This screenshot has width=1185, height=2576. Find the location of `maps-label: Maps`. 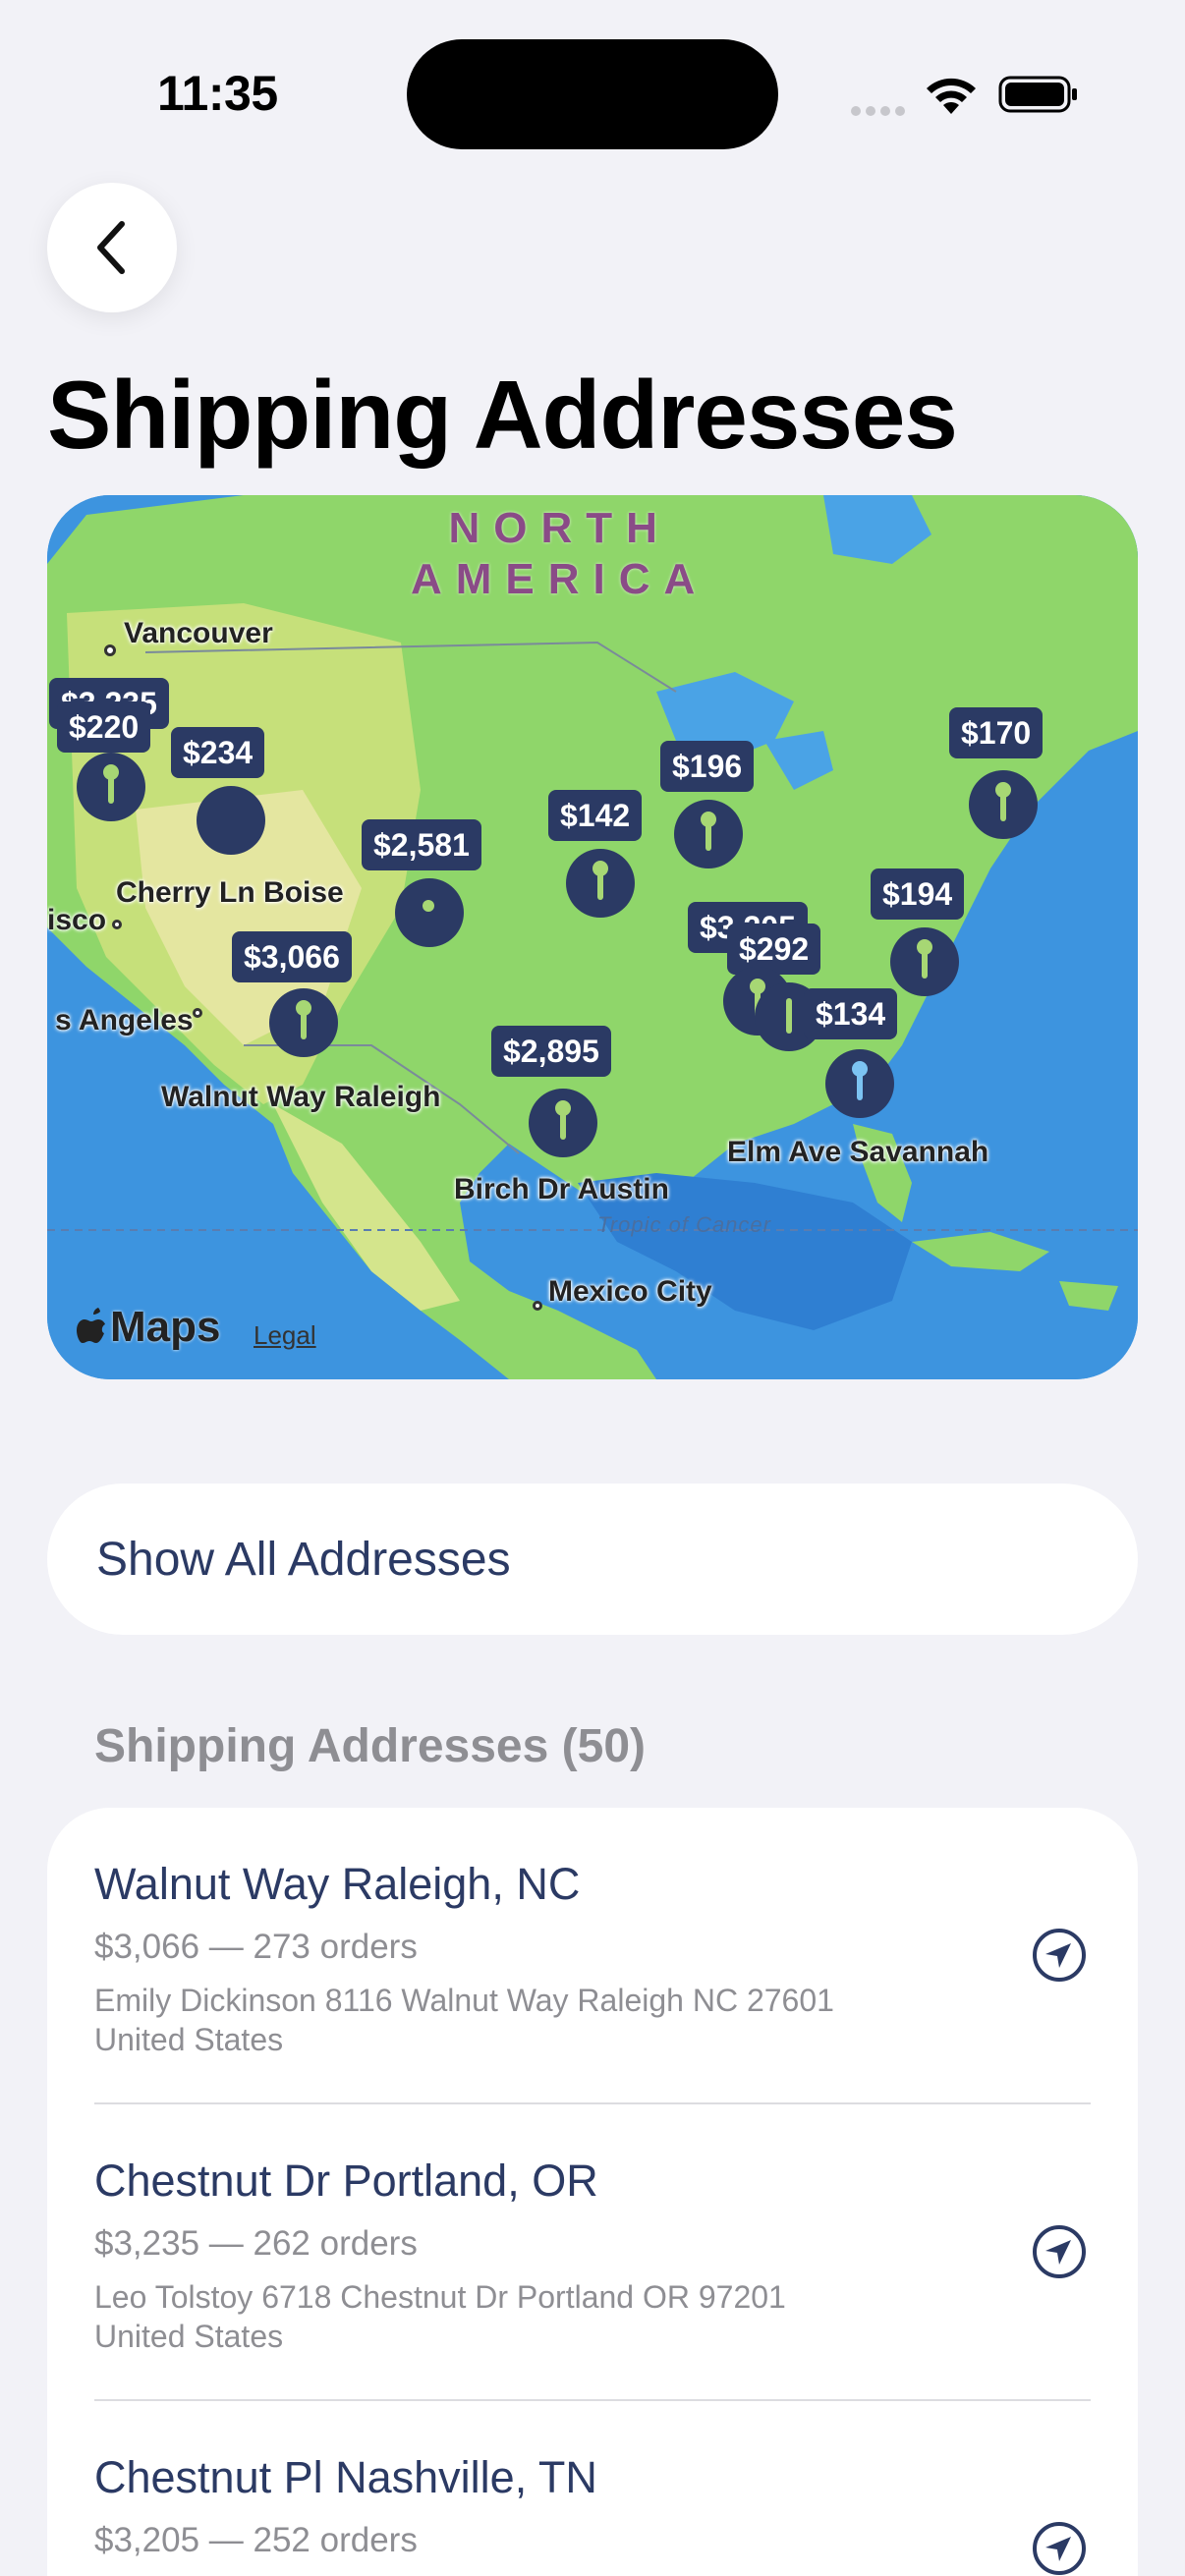

maps-label: Maps is located at coordinates (166, 1327).